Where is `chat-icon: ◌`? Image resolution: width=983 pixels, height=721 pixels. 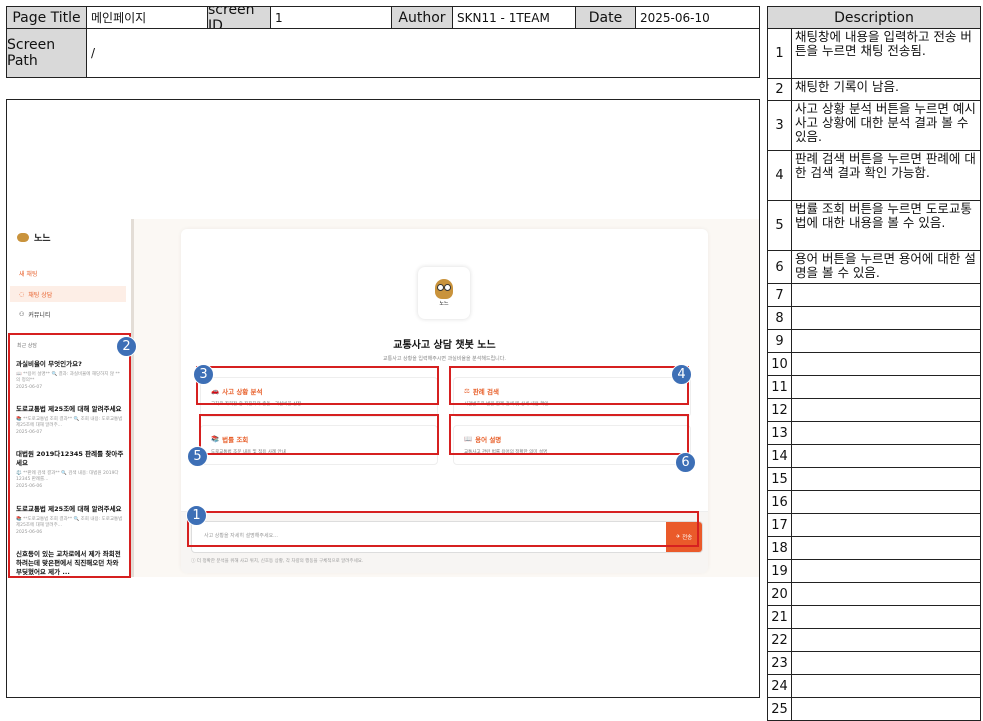
chat-icon: ◌ is located at coordinates (22, 294).